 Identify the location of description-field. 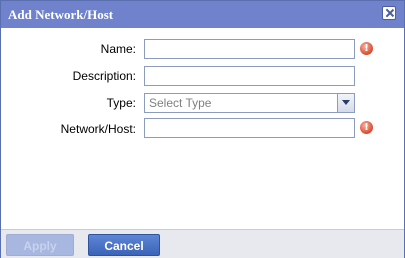
(249, 76).